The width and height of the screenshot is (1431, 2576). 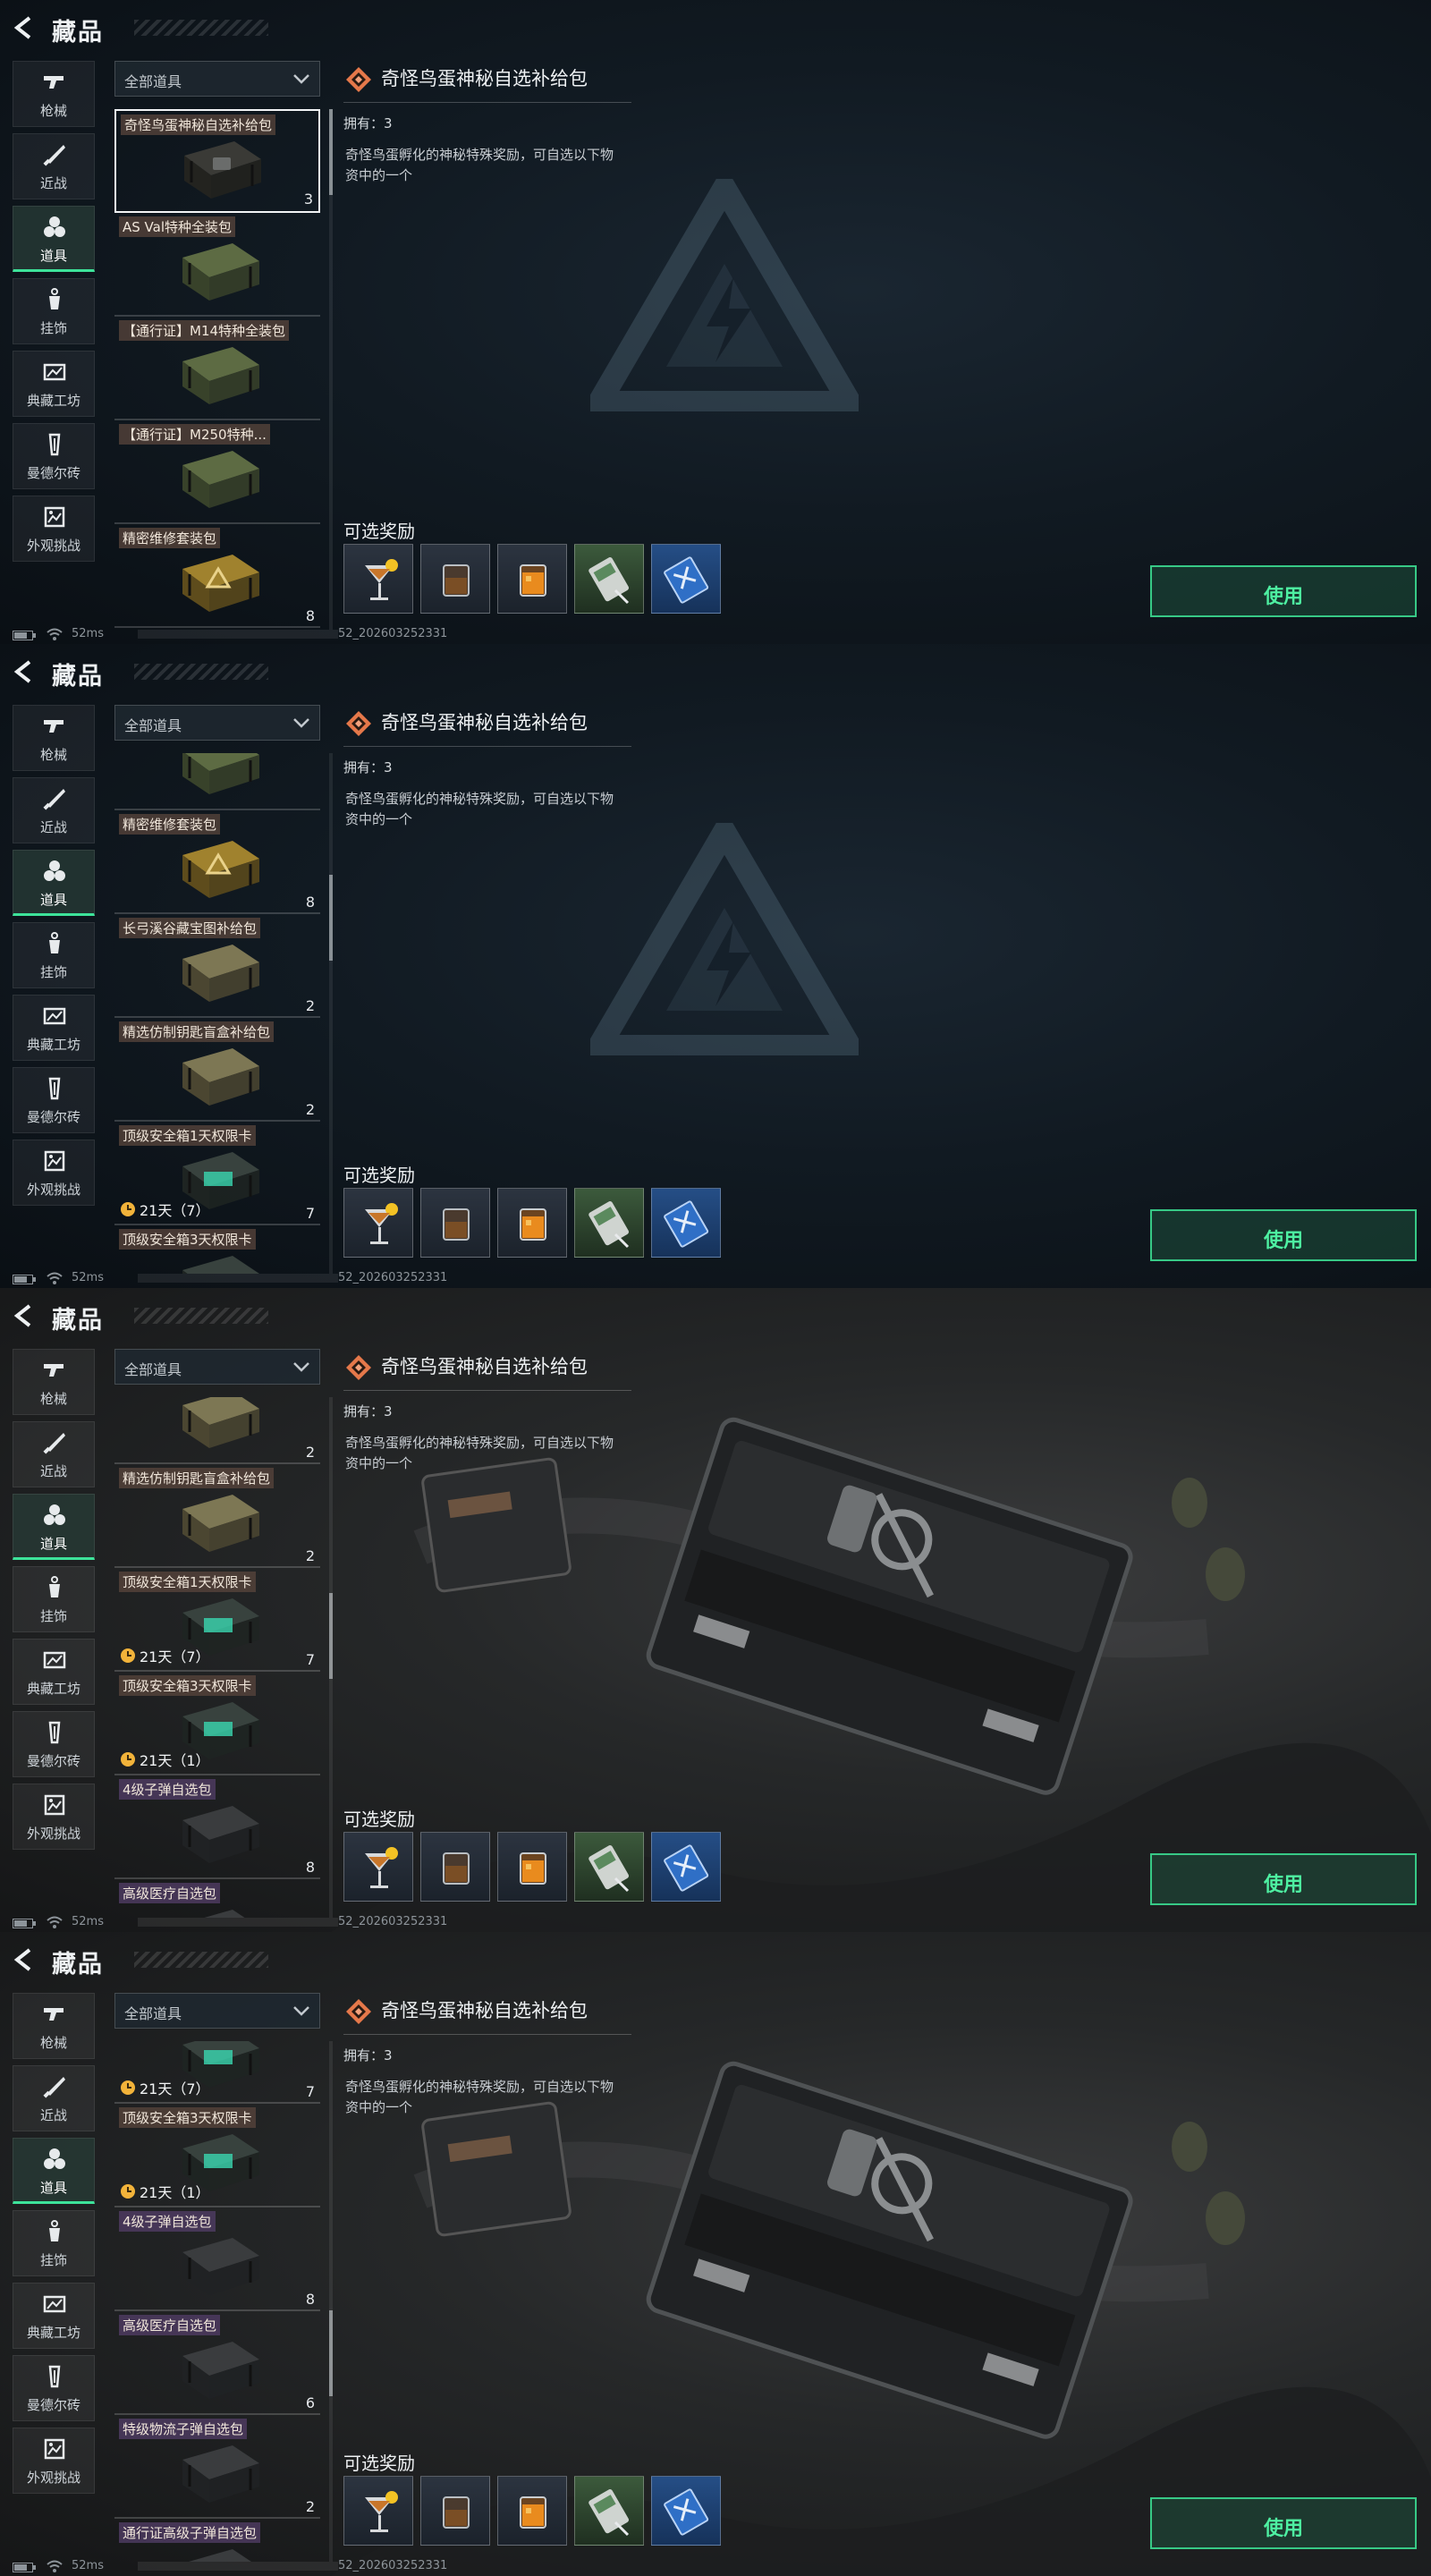 What do you see at coordinates (238, 1922) in the screenshot?
I see `redacted-text` at bounding box center [238, 1922].